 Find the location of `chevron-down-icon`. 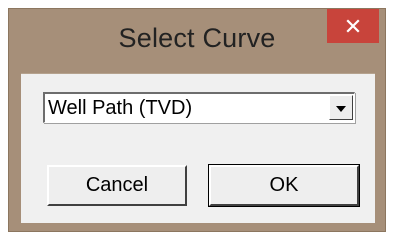

chevron-down-icon is located at coordinates (341, 108).